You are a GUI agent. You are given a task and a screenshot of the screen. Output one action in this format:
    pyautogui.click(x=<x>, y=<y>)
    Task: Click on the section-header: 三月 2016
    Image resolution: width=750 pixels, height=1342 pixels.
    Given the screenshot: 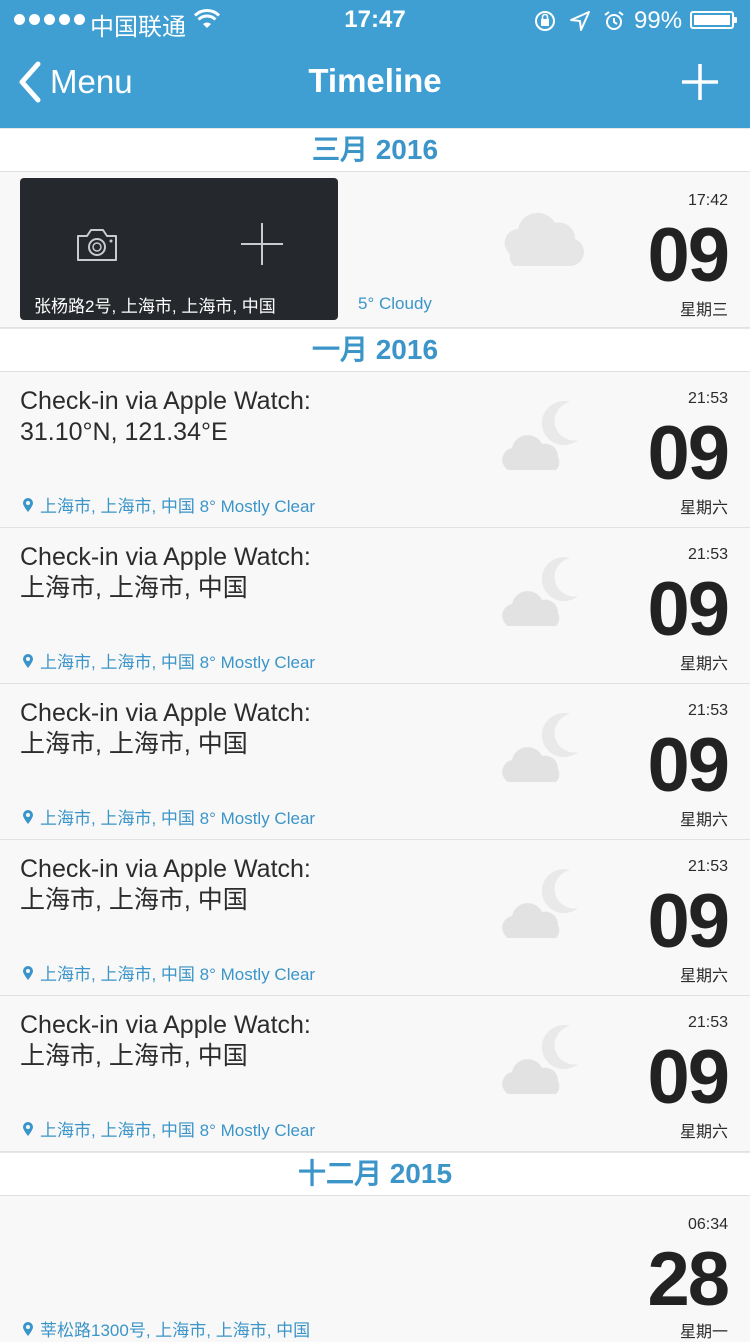 What is the action you would take?
    pyautogui.click(x=375, y=150)
    